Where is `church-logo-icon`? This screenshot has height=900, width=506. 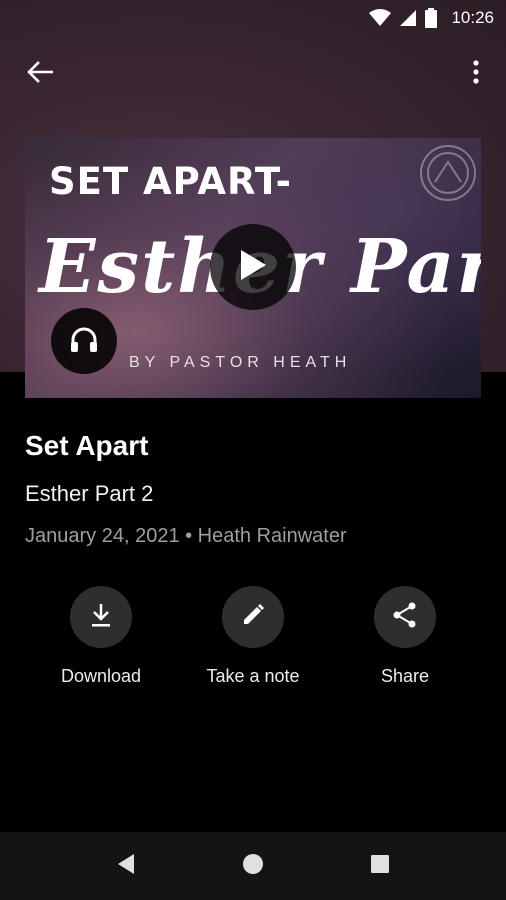 church-logo-icon is located at coordinates (448, 173).